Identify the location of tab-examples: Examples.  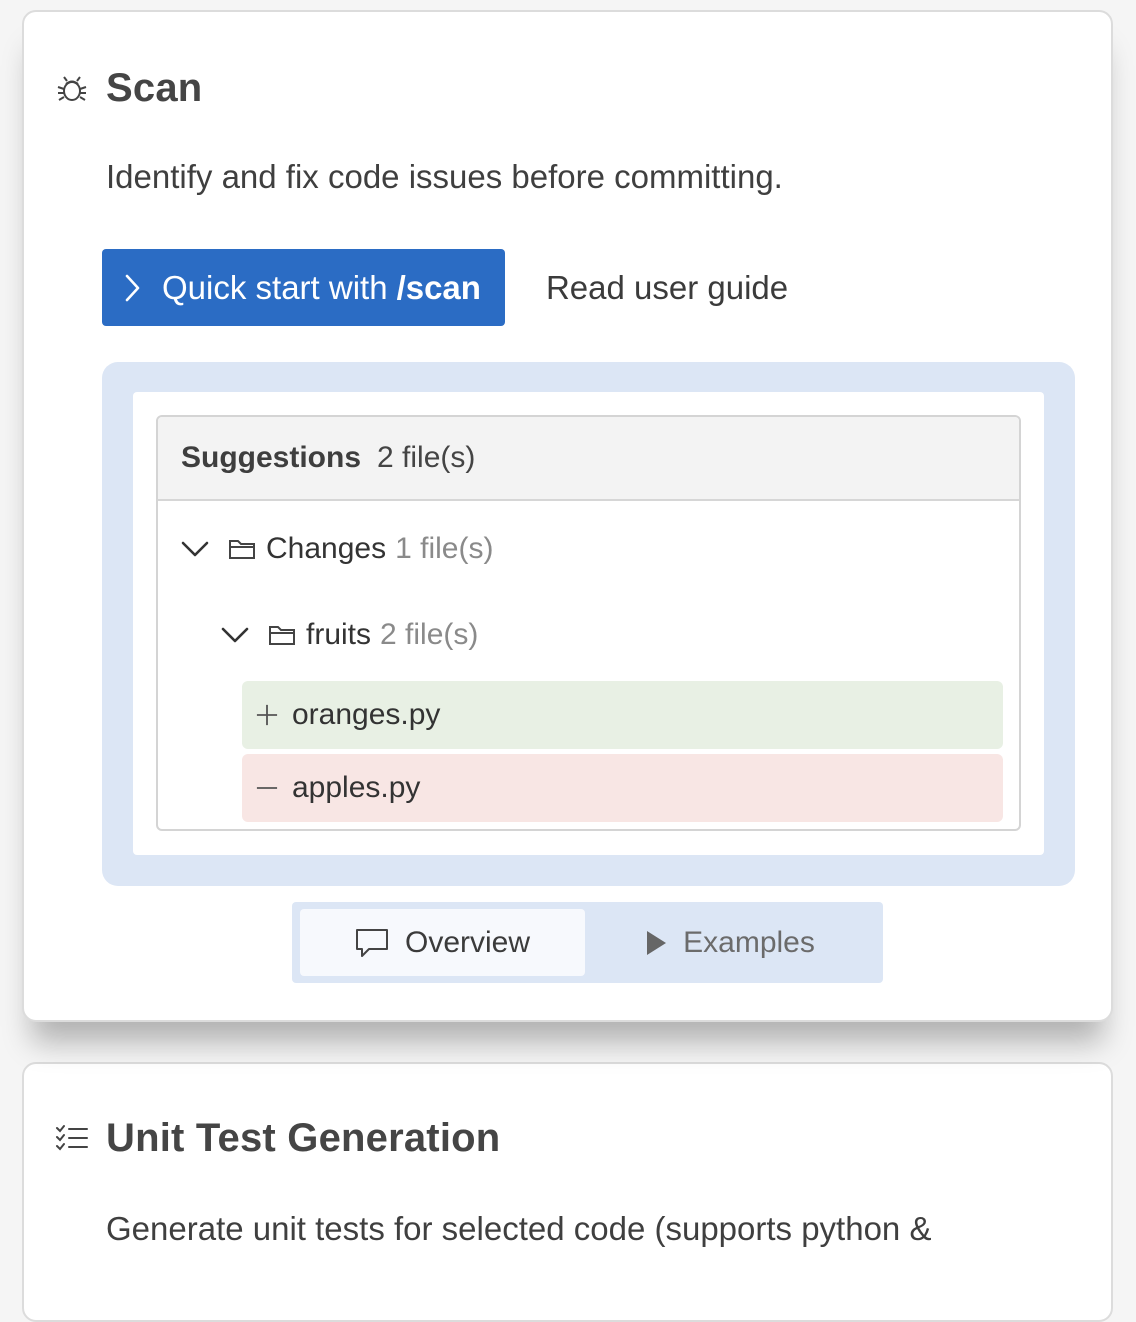
(730, 942).